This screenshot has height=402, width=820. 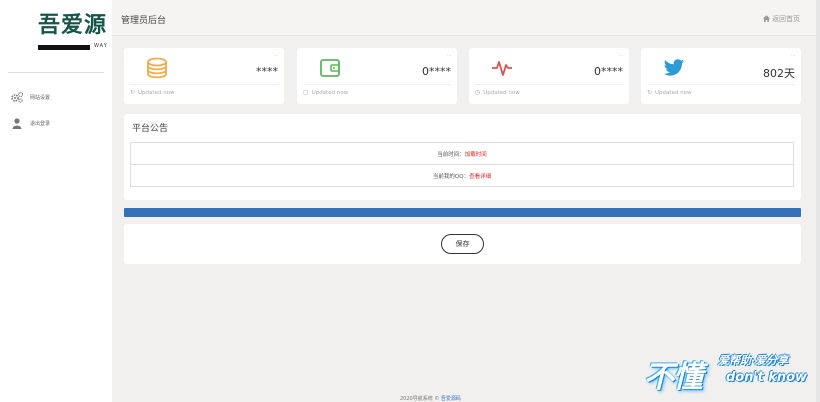 What do you see at coordinates (150, 129) in the screenshot?
I see `notice-title: 平台公告` at bounding box center [150, 129].